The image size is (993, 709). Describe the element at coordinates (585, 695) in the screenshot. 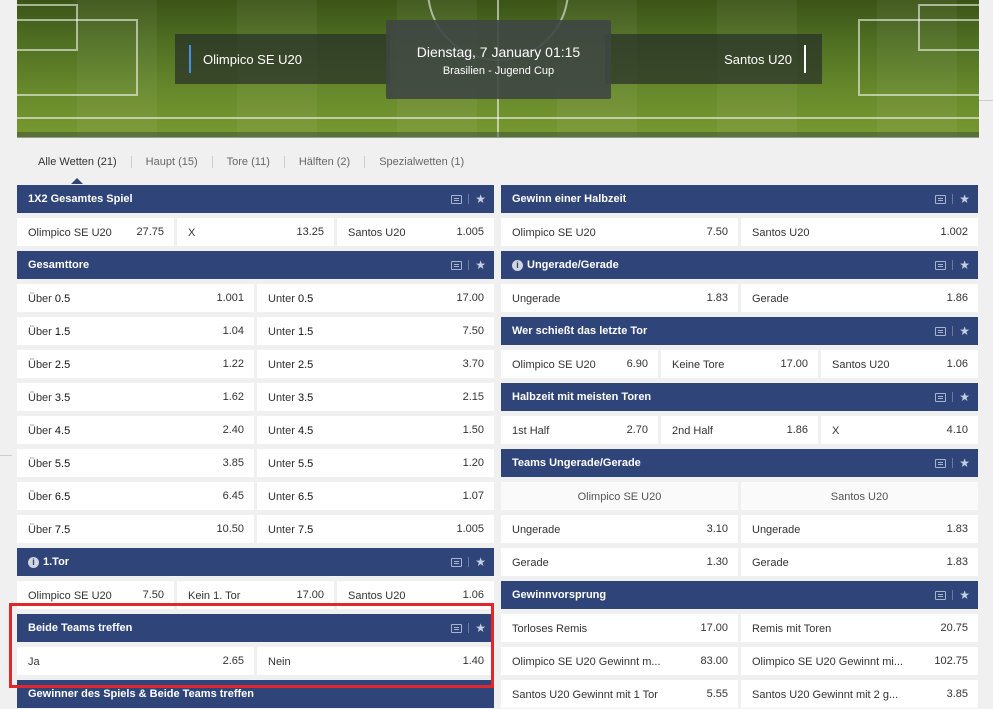

I see `odds-label: Santos U20 Gewinnt mit 1 Tor` at that location.